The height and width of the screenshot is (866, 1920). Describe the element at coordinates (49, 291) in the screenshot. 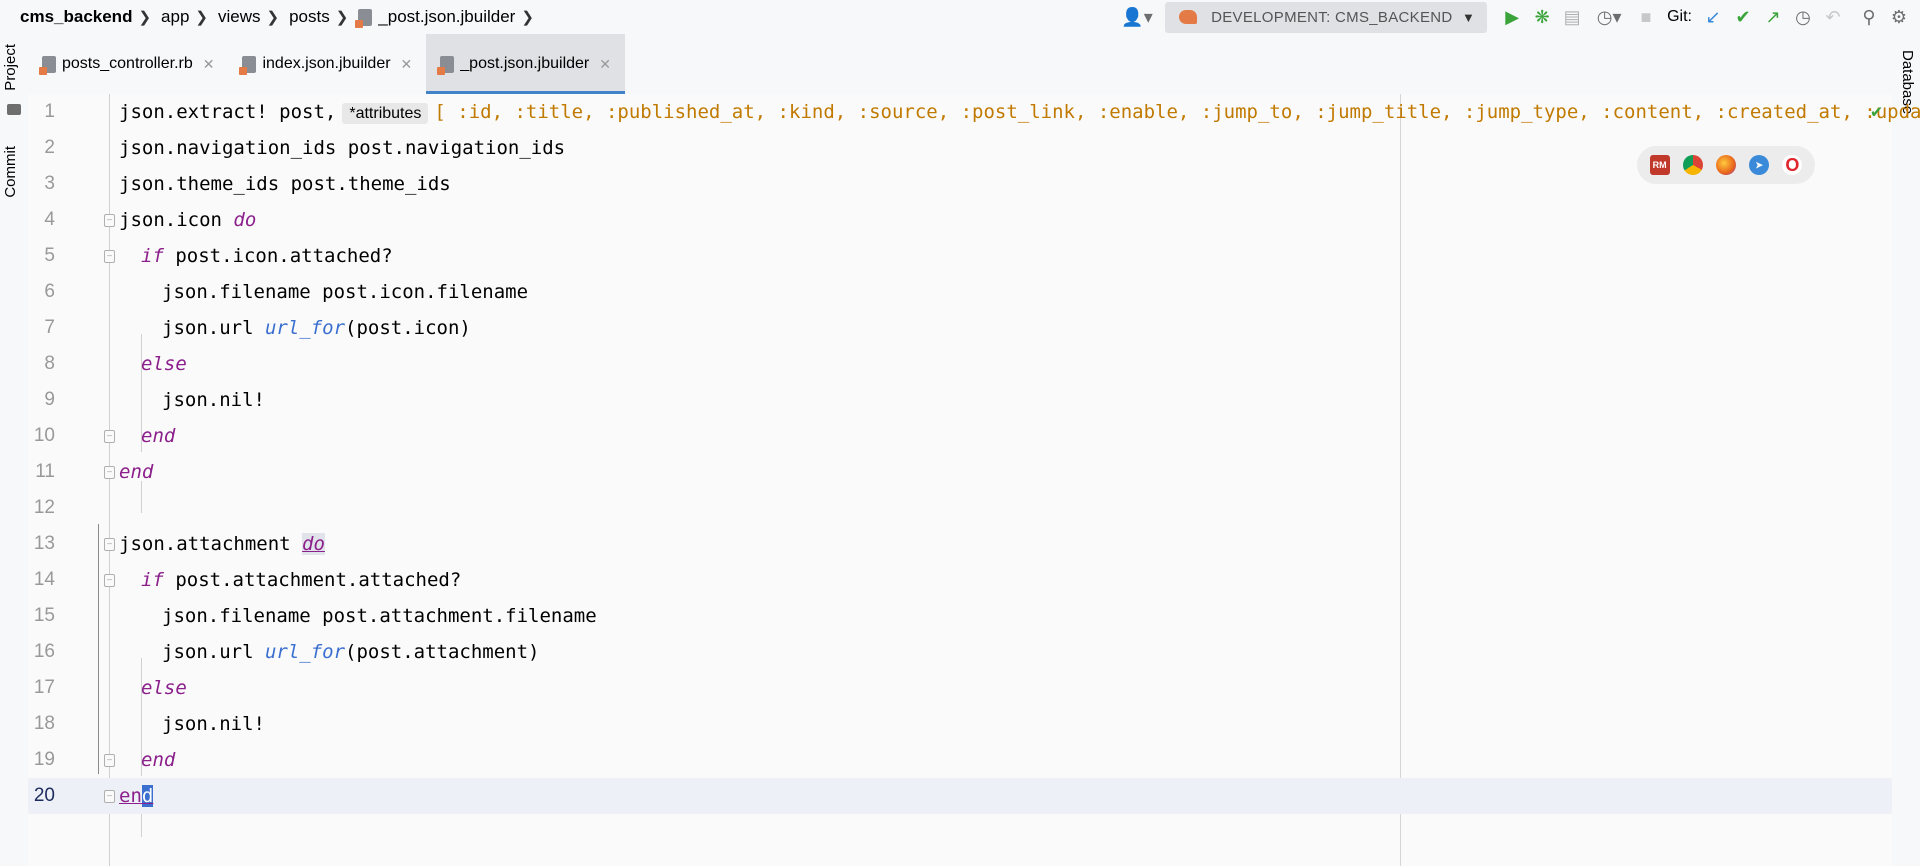

I see `line-number: 6` at that location.